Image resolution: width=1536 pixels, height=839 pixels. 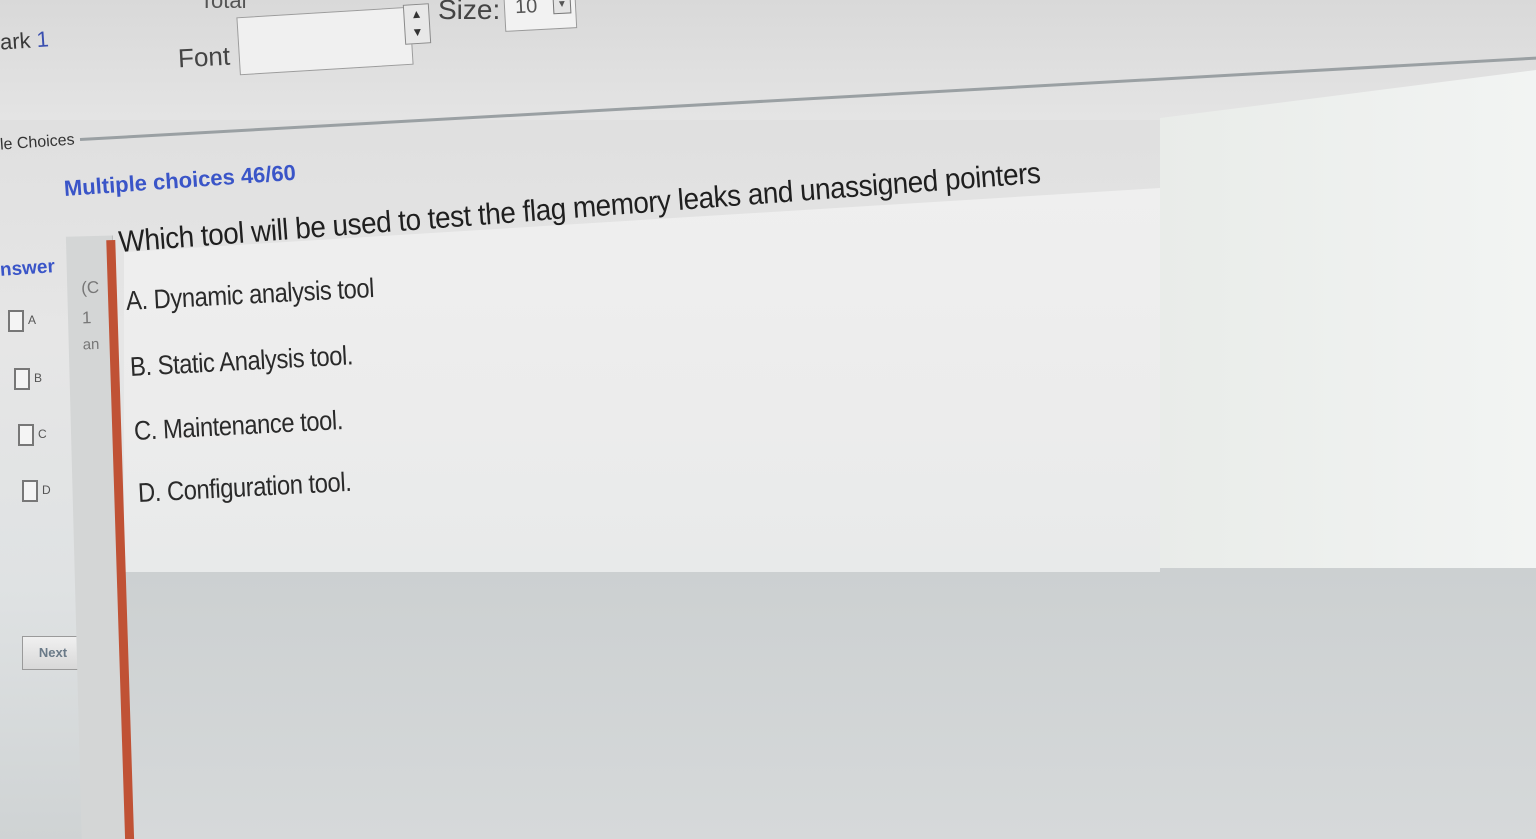 I want to click on answer-option-d: D, so click(x=36, y=491).